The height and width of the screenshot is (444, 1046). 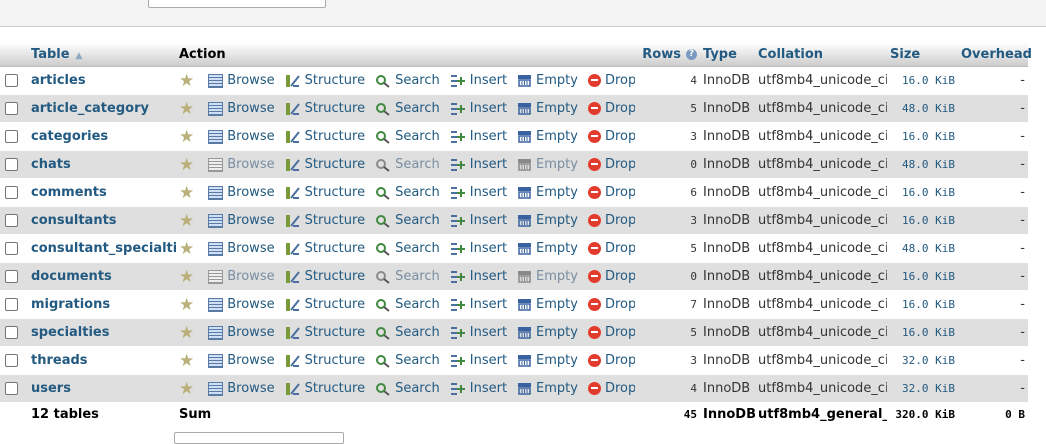 What do you see at coordinates (237, 4) in the screenshot?
I see `top-input` at bounding box center [237, 4].